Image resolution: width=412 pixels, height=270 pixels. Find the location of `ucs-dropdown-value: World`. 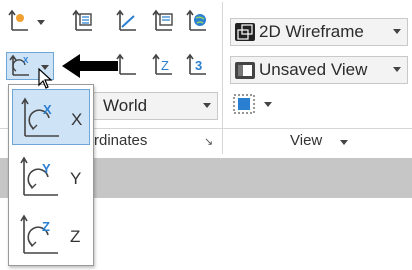

ucs-dropdown-value: World is located at coordinates (125, 105).